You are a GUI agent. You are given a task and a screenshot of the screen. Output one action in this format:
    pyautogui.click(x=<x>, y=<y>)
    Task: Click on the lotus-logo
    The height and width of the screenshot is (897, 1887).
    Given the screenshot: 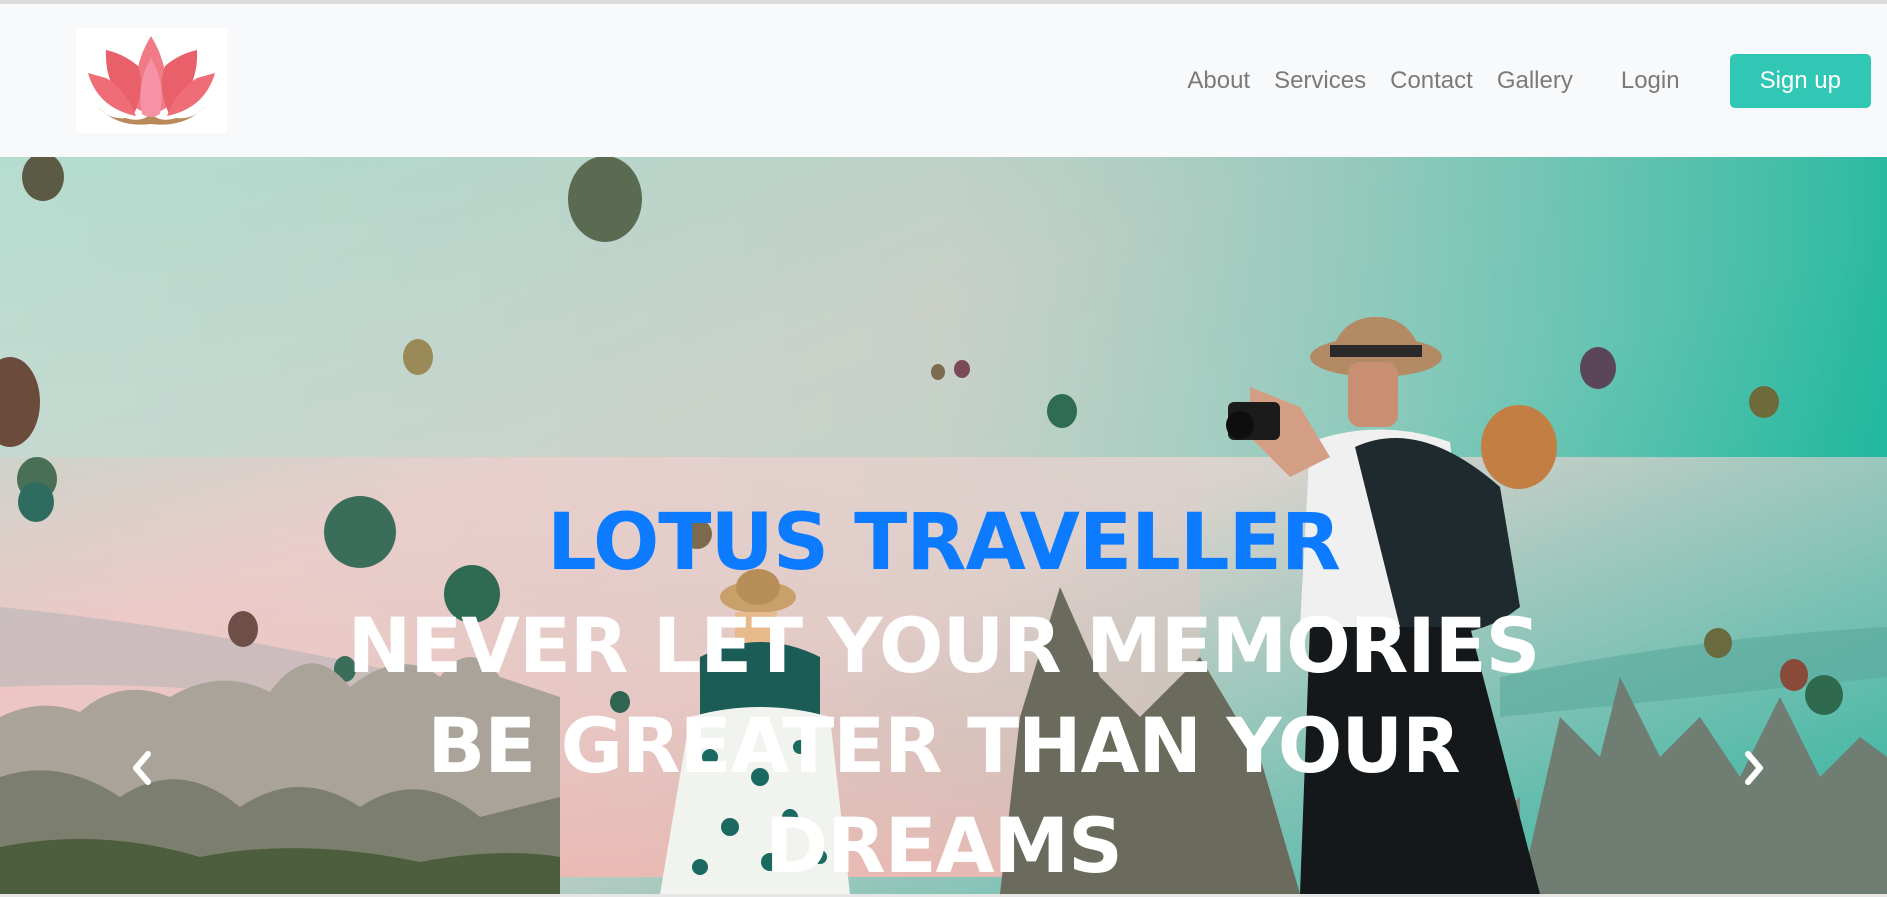 What is the action you would take?
    pyautogui.click(x=151, y=80)
    